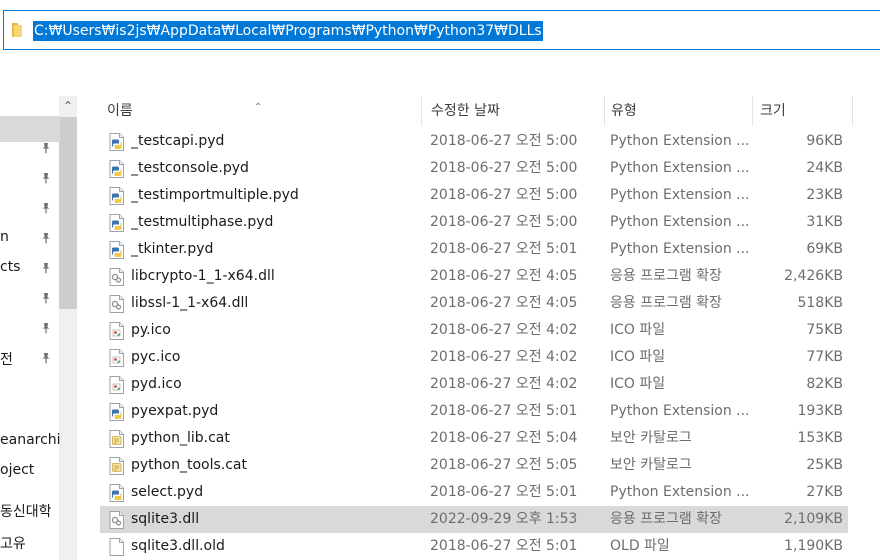 Image resolution: width=880 pixels, height=560 pixels. I want to click on column-header-date: 수정한 날짜, so click(514, 111).